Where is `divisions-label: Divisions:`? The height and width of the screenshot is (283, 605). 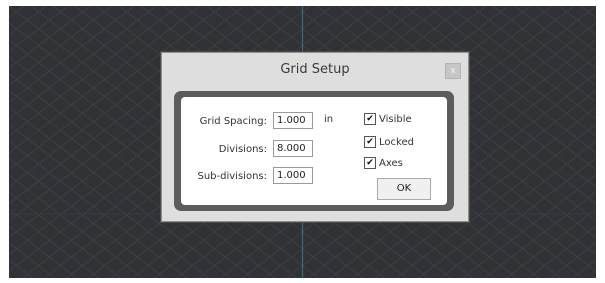
divisions-label: Divisions: is located at coordinates (242, 149).